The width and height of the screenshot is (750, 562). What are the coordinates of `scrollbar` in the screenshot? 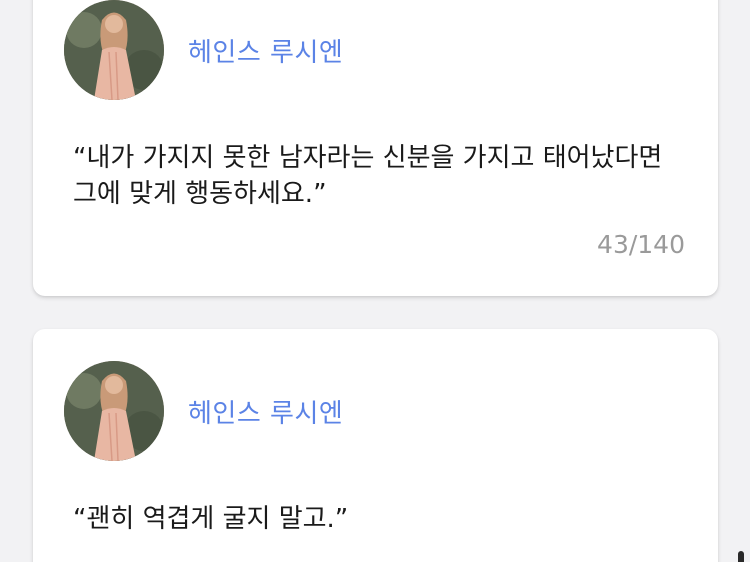 It's located at (741, 556).